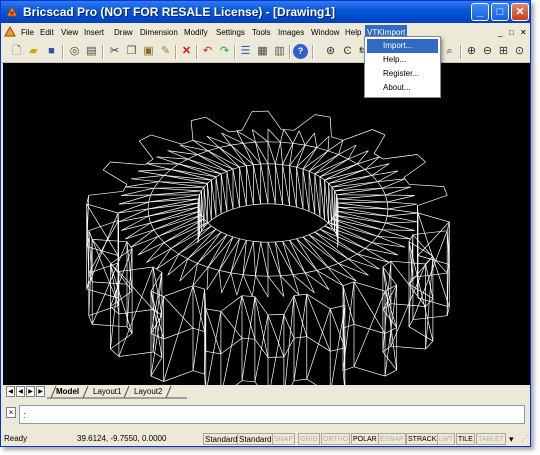 Image resolution: width=540 pixels, height=455 pixels. What do you see at coordinates (503, 51) in the screenshot?
I see `zoom-window-icon: ⊞` at bounding box center [503, 51].